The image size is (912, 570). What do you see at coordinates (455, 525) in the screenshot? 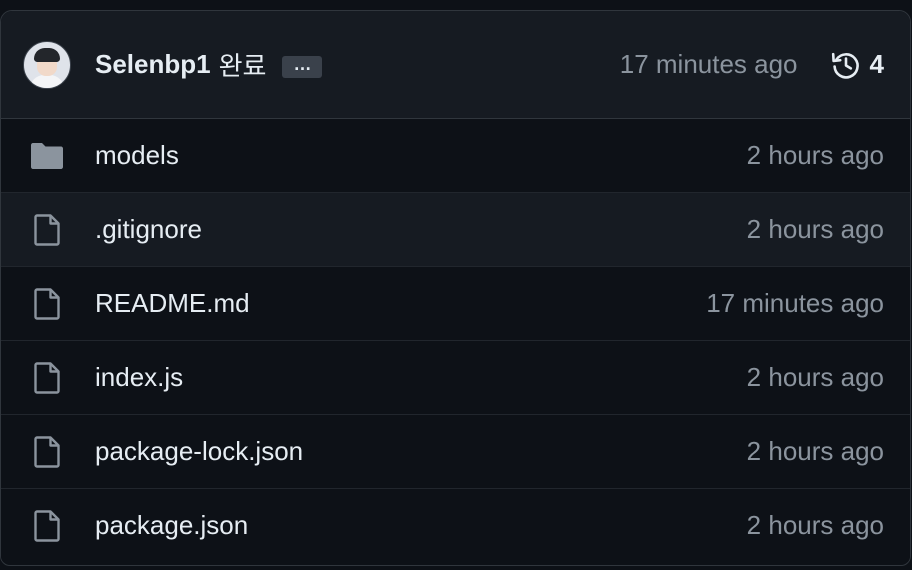
I see `file-row: package.json 2 hours ago` at bounding box center [455, 525].